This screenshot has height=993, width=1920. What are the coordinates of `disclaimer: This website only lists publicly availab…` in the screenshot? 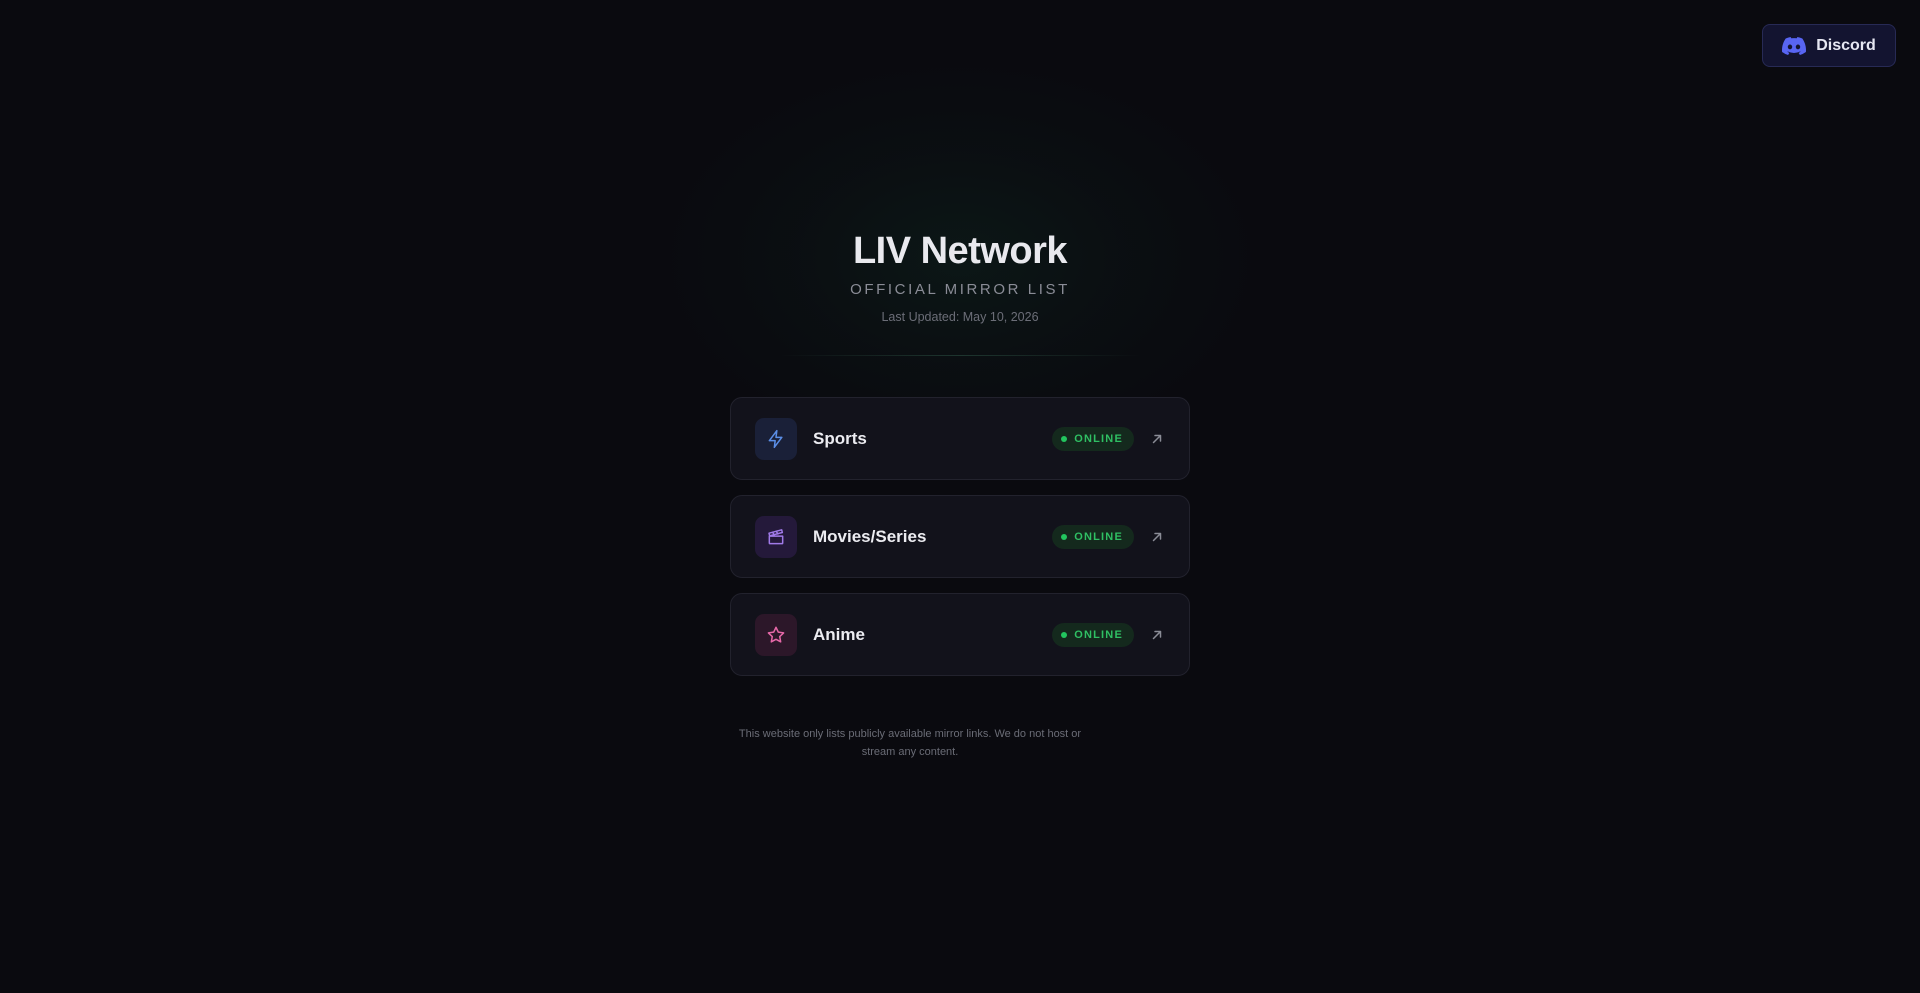 It's located at (910, 743).